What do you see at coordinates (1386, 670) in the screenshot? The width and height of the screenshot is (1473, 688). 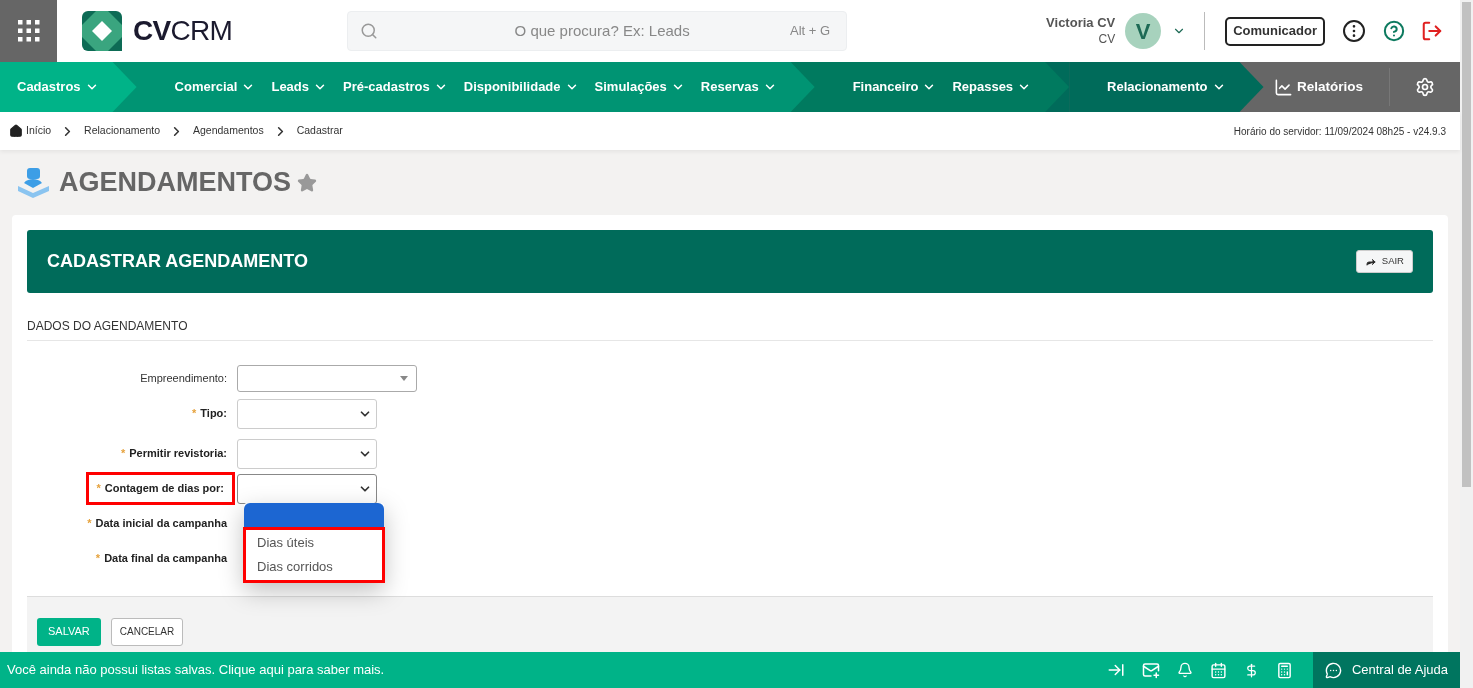 I see `help-center-button: Central de Ajuda` at bounding box center [1386, 670].